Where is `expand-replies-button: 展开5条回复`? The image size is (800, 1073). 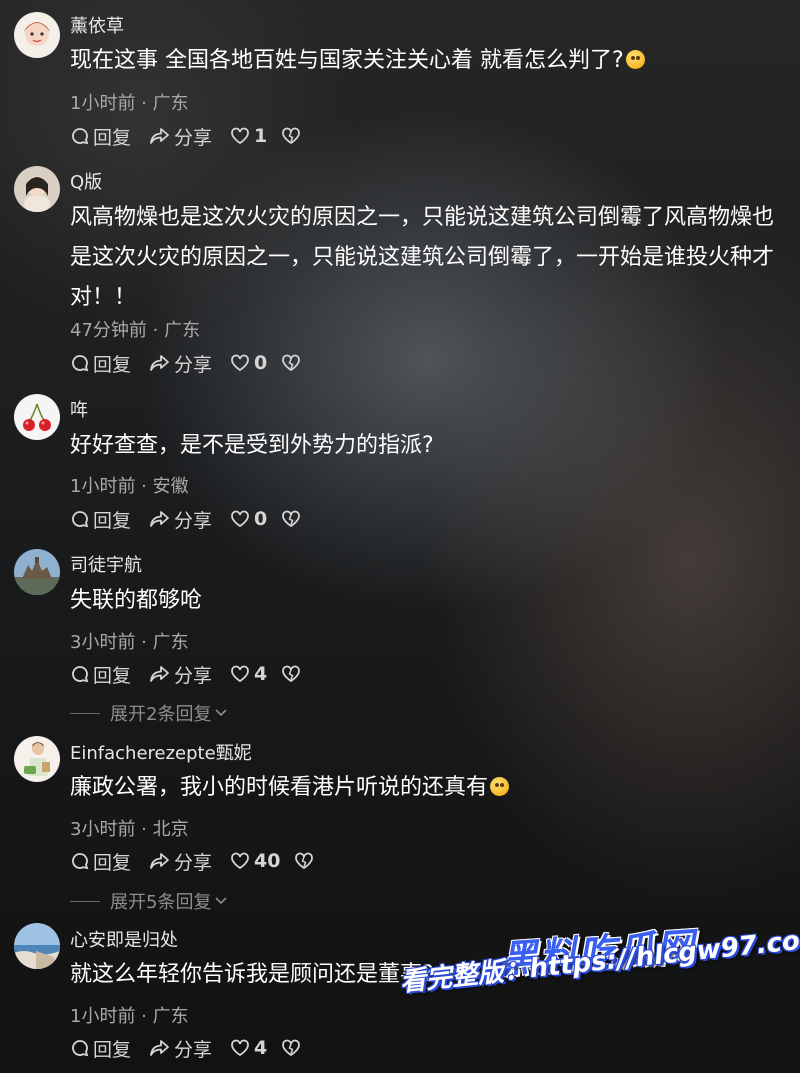 expand-replies-button: 展开5条回复 is located at coordinates (149, 901).